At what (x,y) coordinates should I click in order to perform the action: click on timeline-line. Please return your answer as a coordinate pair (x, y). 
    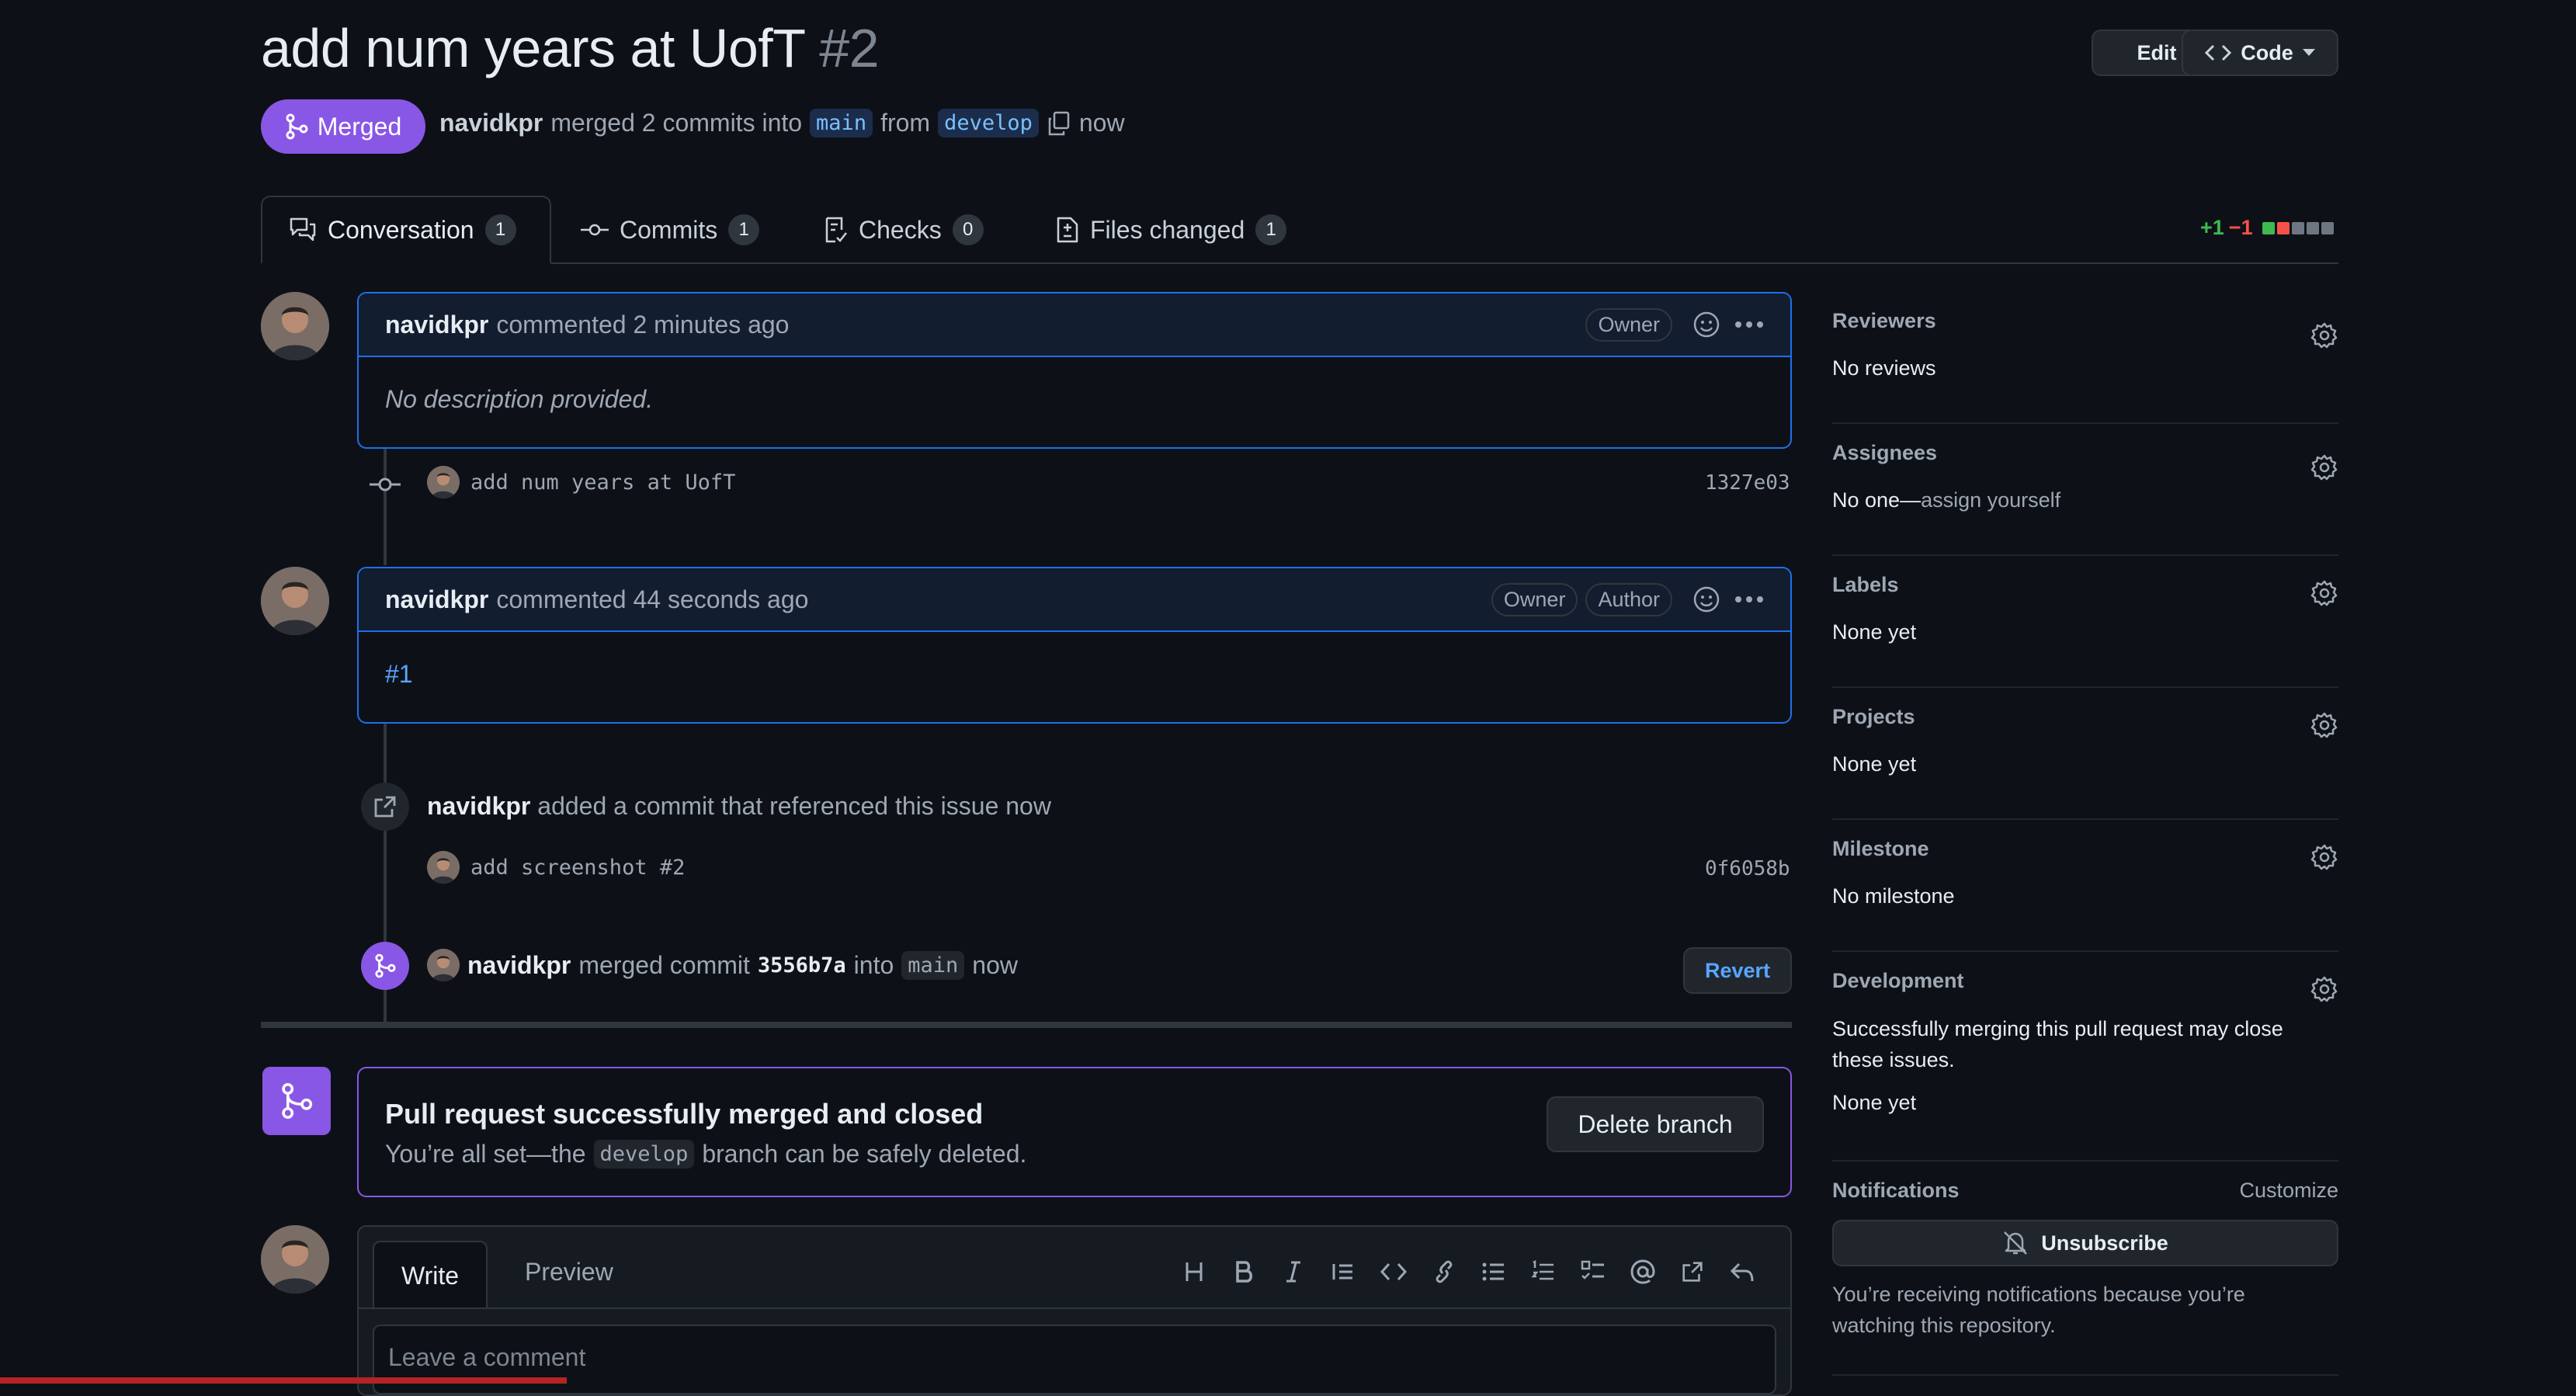
    Looking at the image, I should click on (385, 507).